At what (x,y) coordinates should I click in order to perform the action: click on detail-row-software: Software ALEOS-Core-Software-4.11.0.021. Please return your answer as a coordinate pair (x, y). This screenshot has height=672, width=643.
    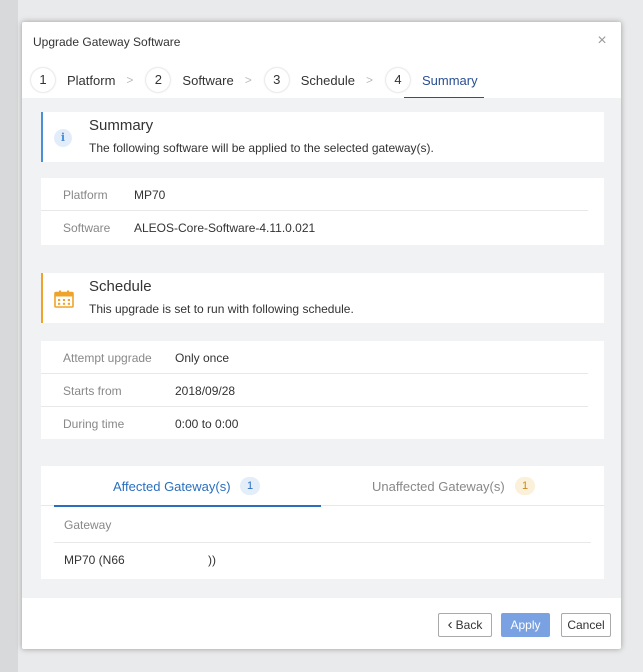
    Looking at the image, I should click on (314, 227).